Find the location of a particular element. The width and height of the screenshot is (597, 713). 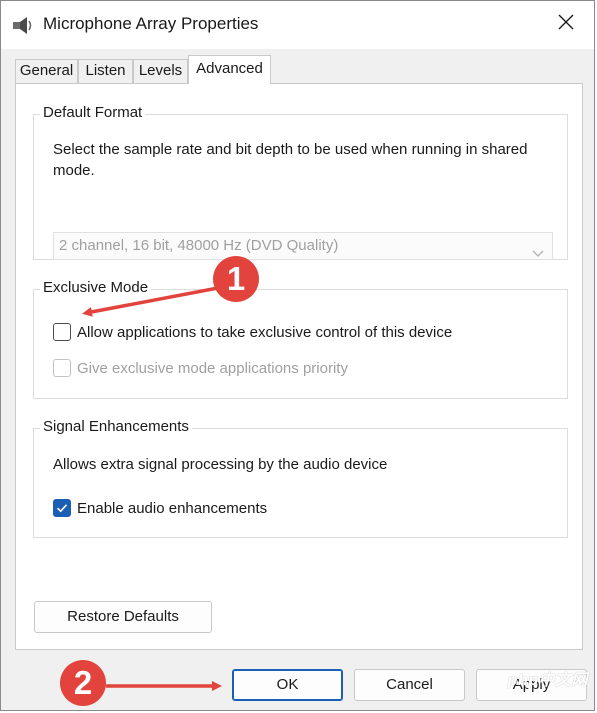

allow-exclusive-checkbox is located at coordinates (62, 332).